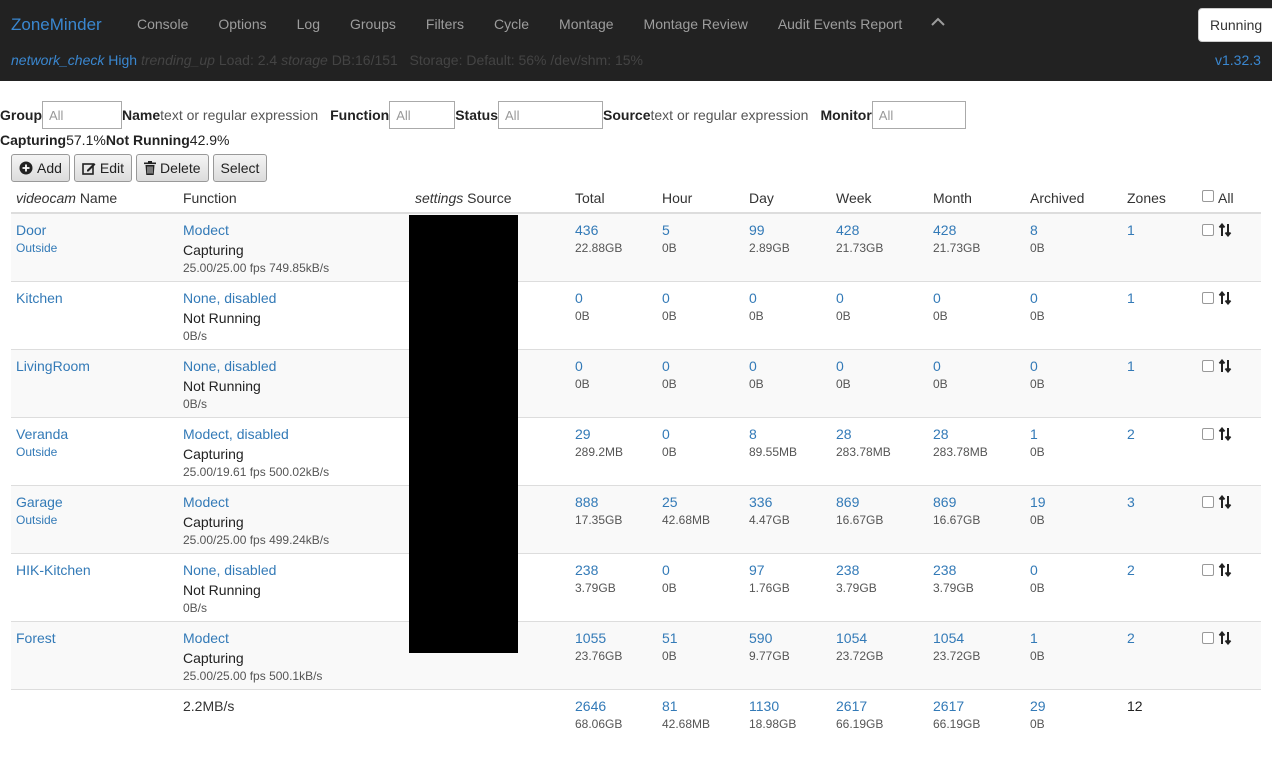 The width and height of the screenshot is (1272, 759). What do you see at coordinates (1037, 239) in the screenshot?
I see `events-archived-cell: 8 0B` at bounding box center [1037, 239].